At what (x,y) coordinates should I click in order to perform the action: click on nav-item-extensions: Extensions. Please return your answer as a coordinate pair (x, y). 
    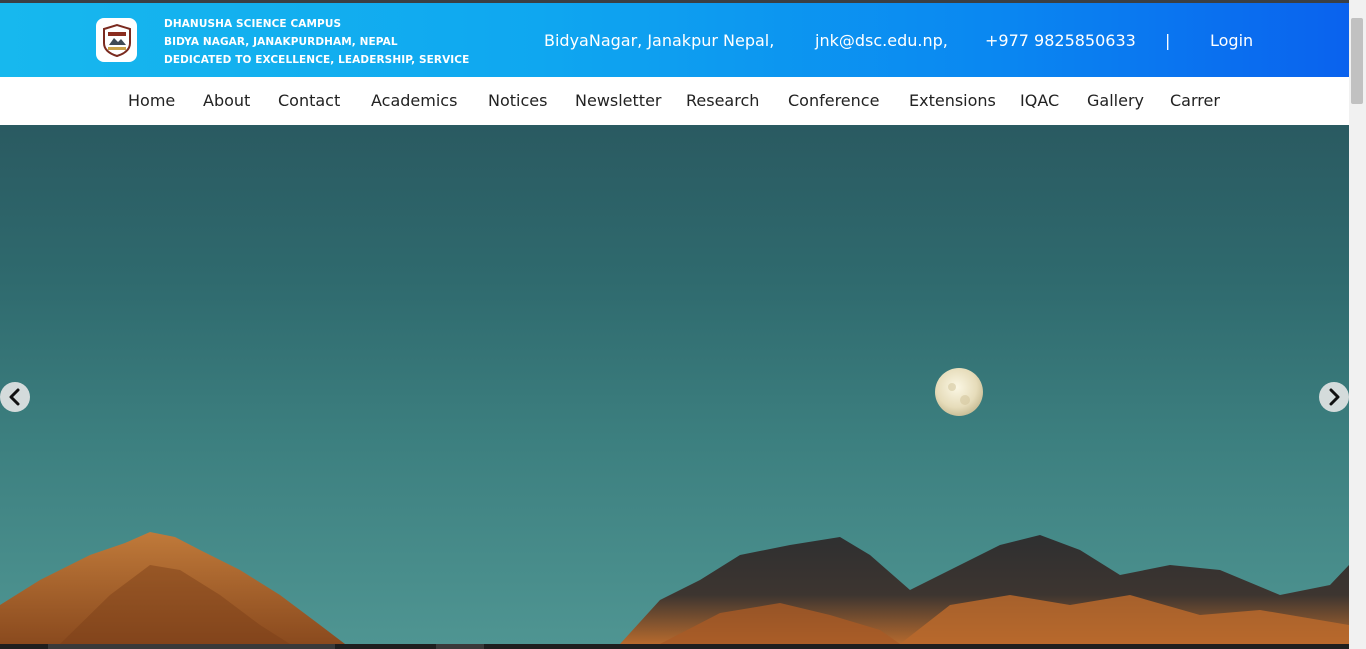
    Looking at the image, I should click on (952, 100).